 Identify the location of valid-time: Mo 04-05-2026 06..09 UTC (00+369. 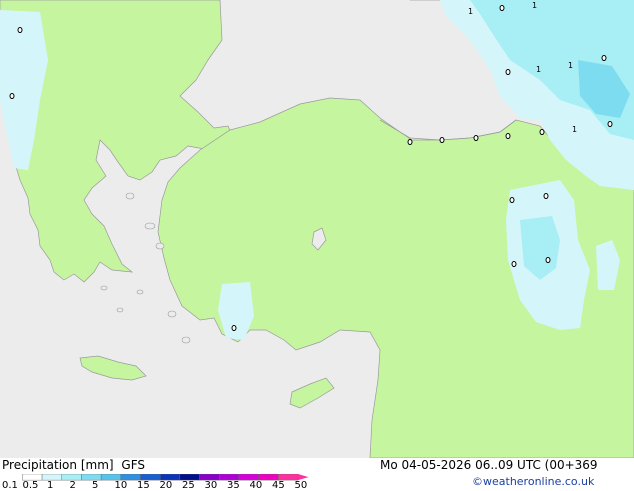
(489, 465).